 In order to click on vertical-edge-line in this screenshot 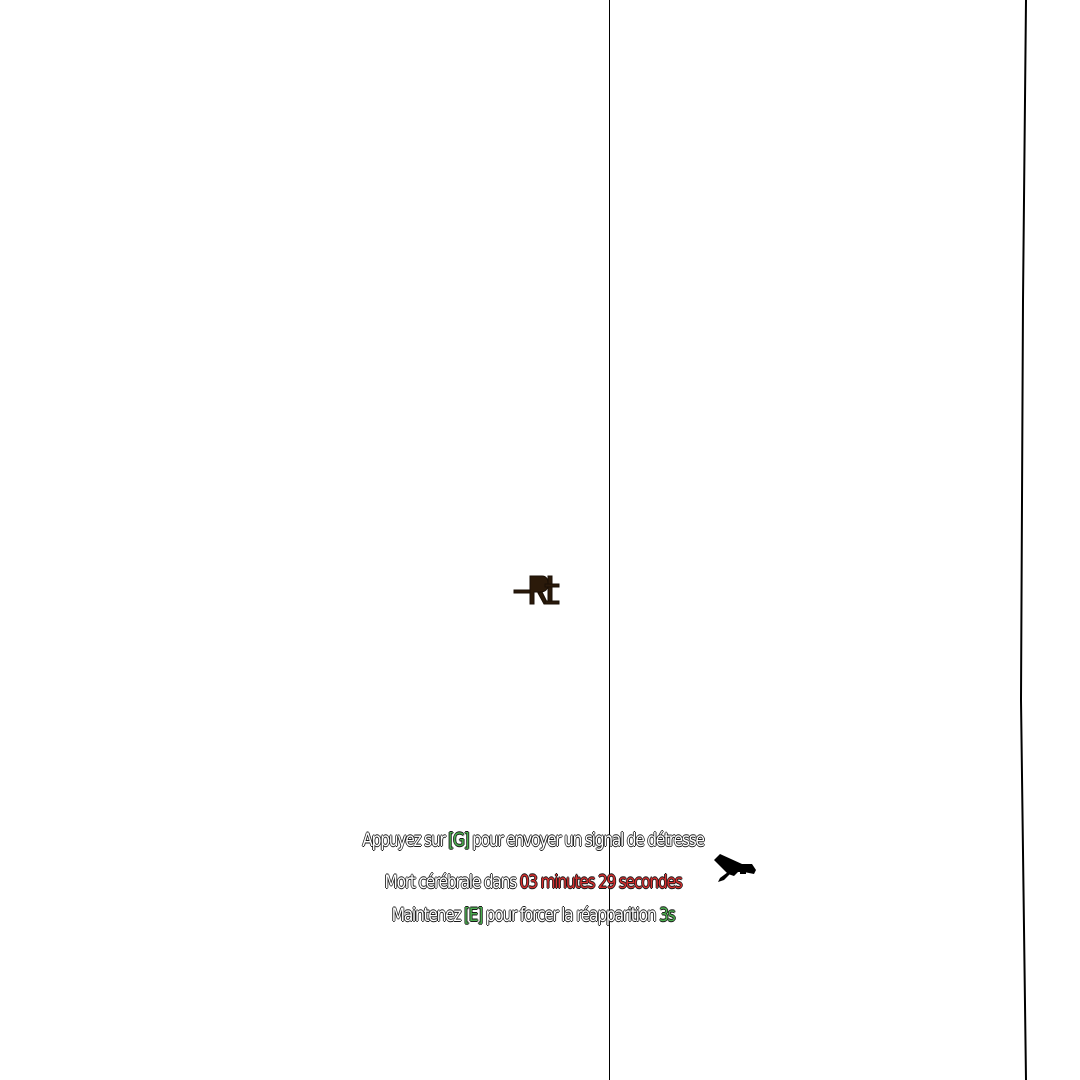, I will do `click(1023, 540)`.